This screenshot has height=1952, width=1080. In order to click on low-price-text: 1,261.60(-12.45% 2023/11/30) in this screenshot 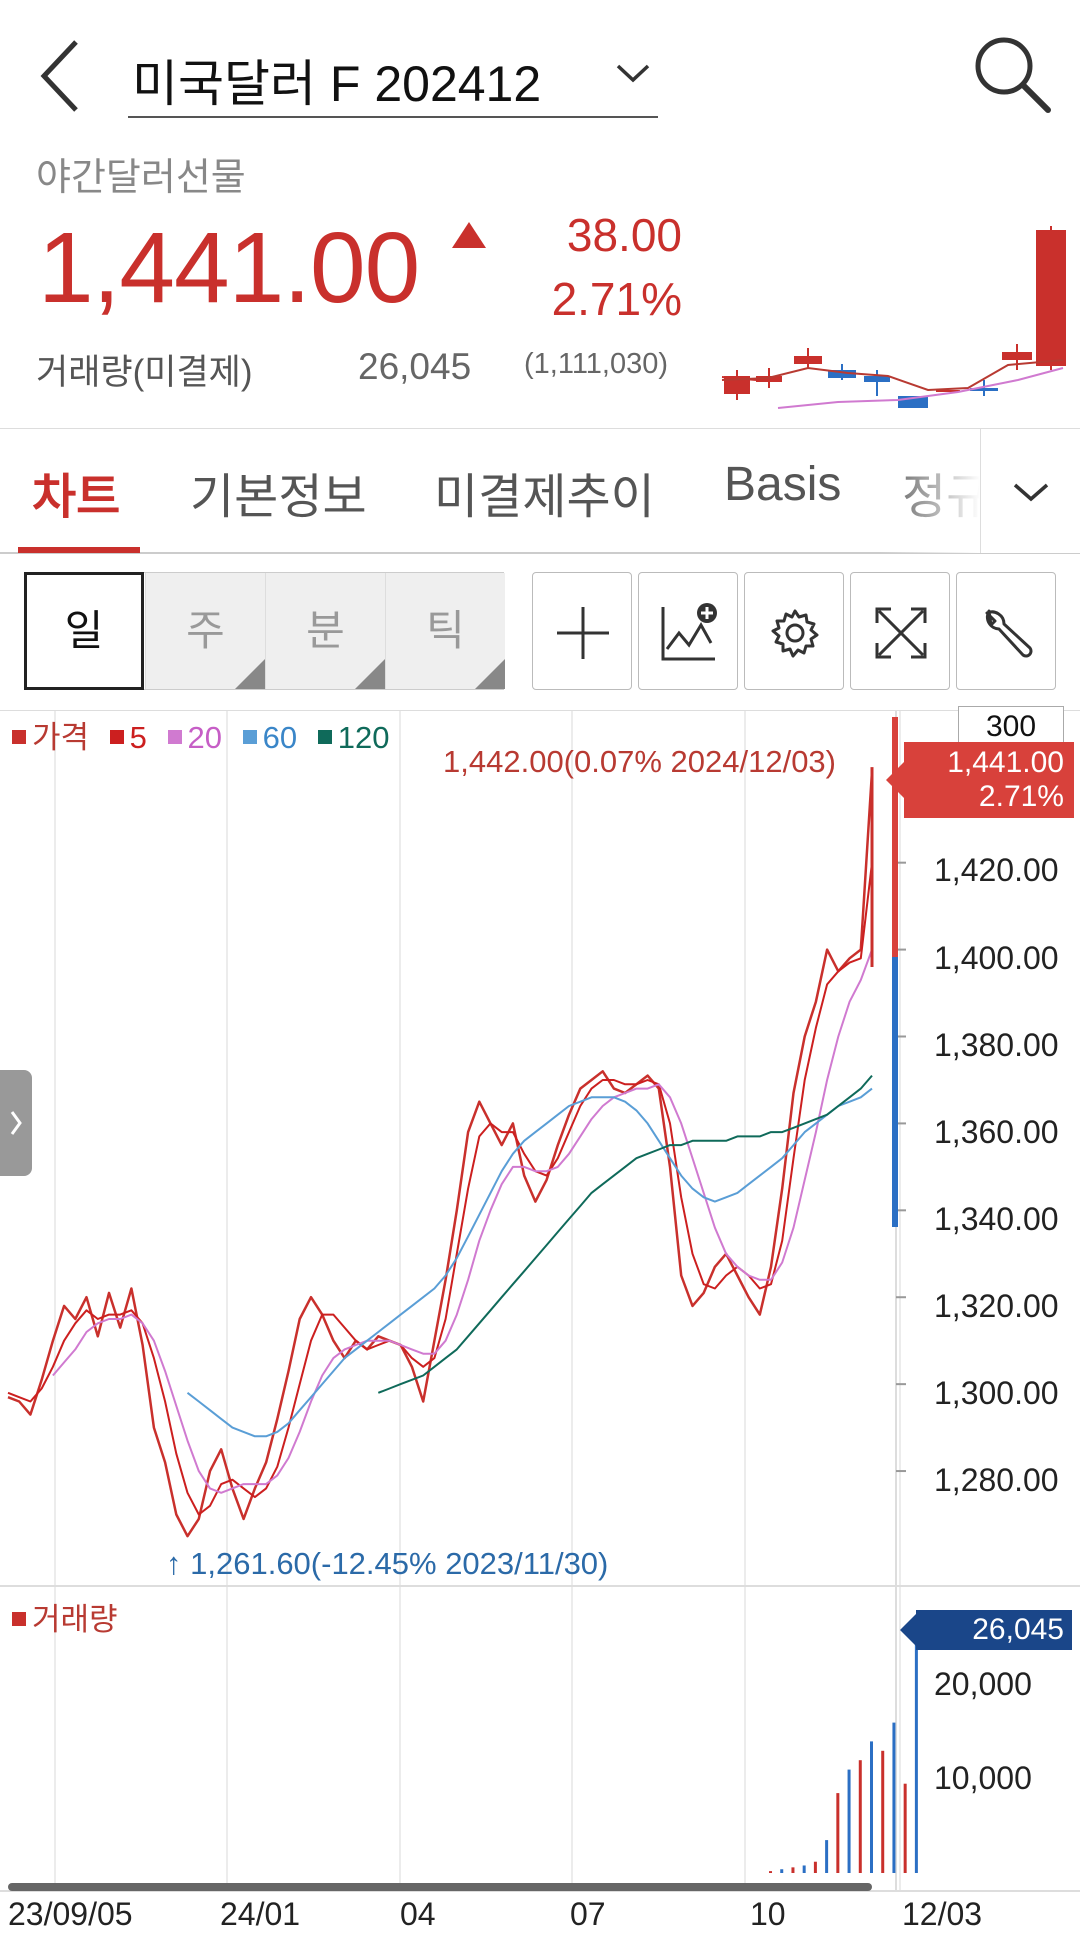, I will do `click(399, 1563)`.